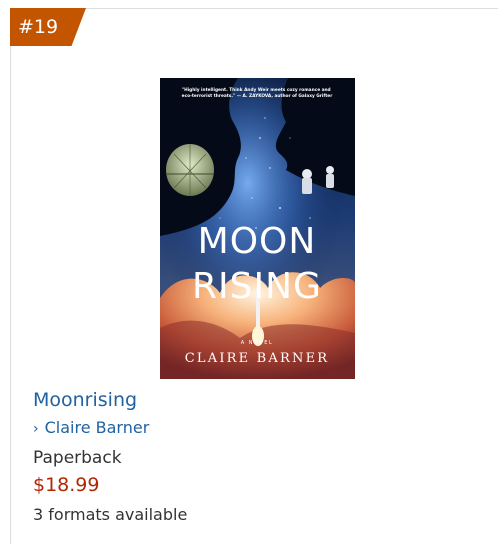 The height and width of the screenshot is (544, 499). I want to click on rank-label: #19, so click(38, 27).